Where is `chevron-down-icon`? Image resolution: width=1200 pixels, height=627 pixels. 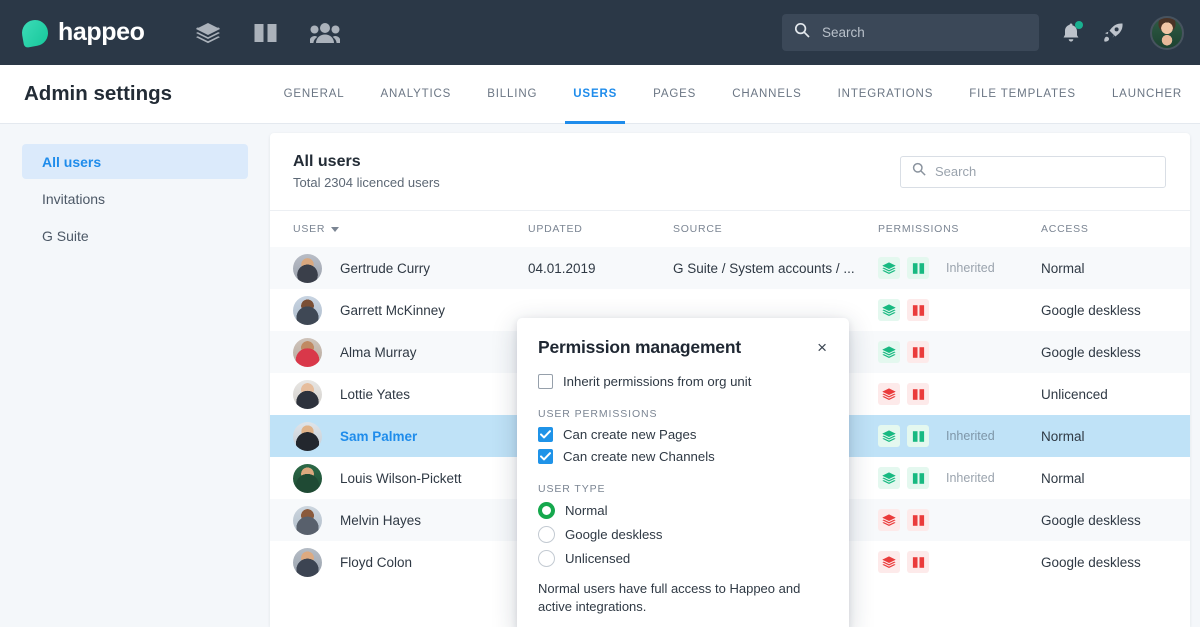 chevron-down-icon is located at coordinates (335, 229).